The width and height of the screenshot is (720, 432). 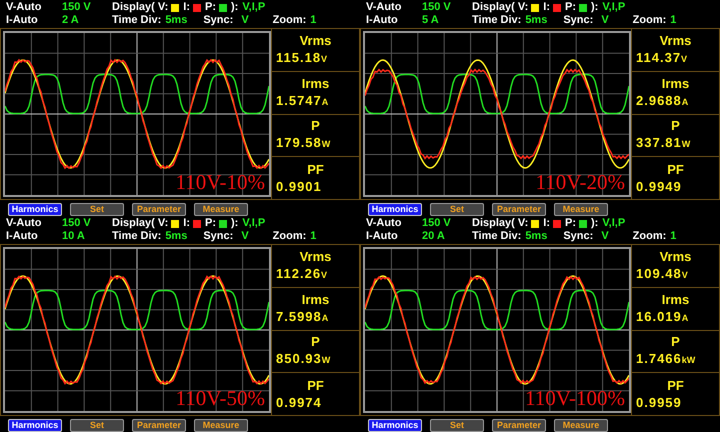 What do you see at coordinates (301, 273) in the screenshot?
I see `reading-value: 112.26V` at bounding box center [301, 273].